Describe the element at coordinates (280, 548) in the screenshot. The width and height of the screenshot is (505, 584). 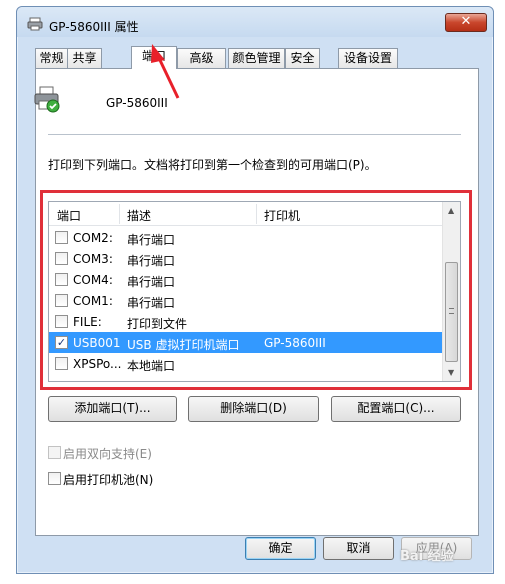
I see `ok-button: 确定` at that location.